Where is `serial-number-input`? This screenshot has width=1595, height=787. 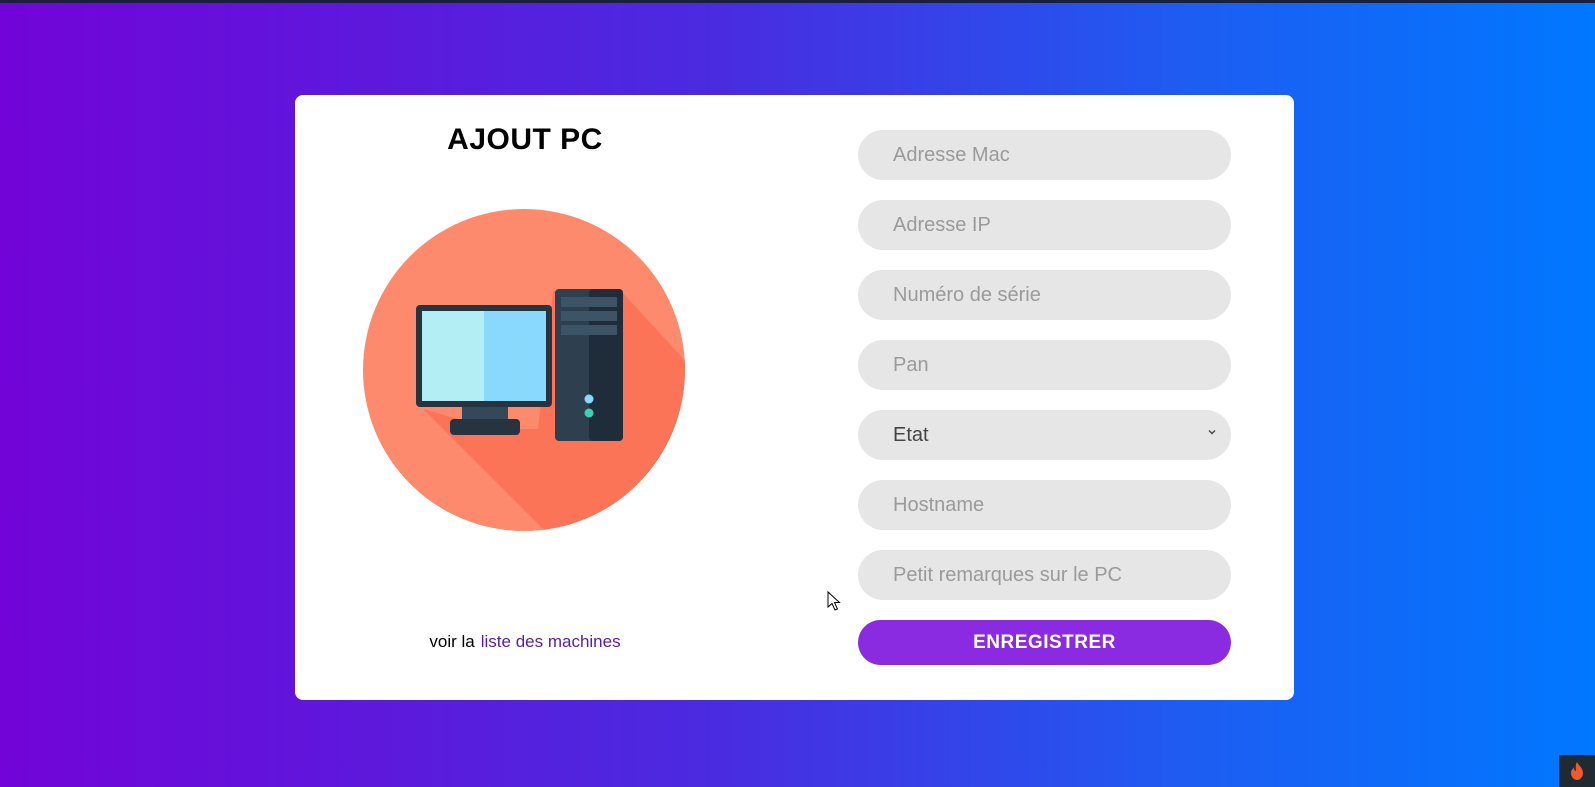 serial-number-input is located at coordinates (1044, 295).